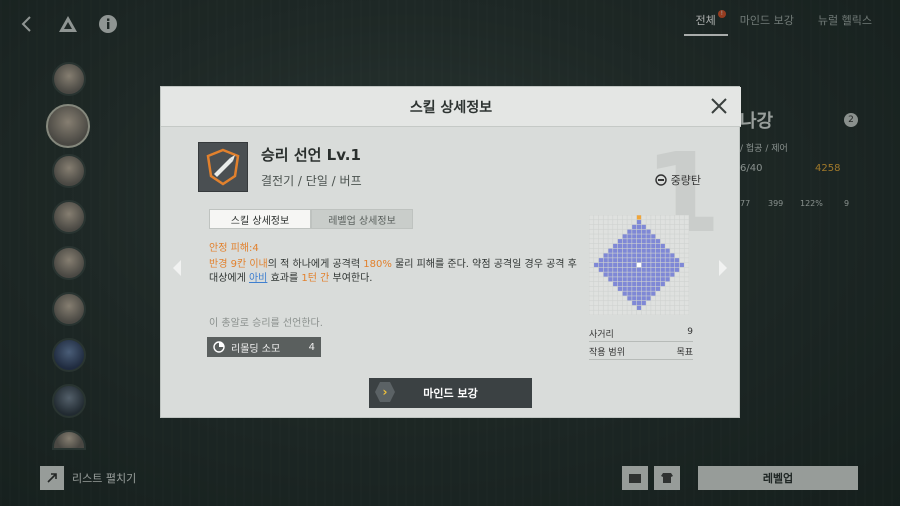 The image size is (900, 506). I want to click on desc-atk-percent: 180%, so click(377, 264).